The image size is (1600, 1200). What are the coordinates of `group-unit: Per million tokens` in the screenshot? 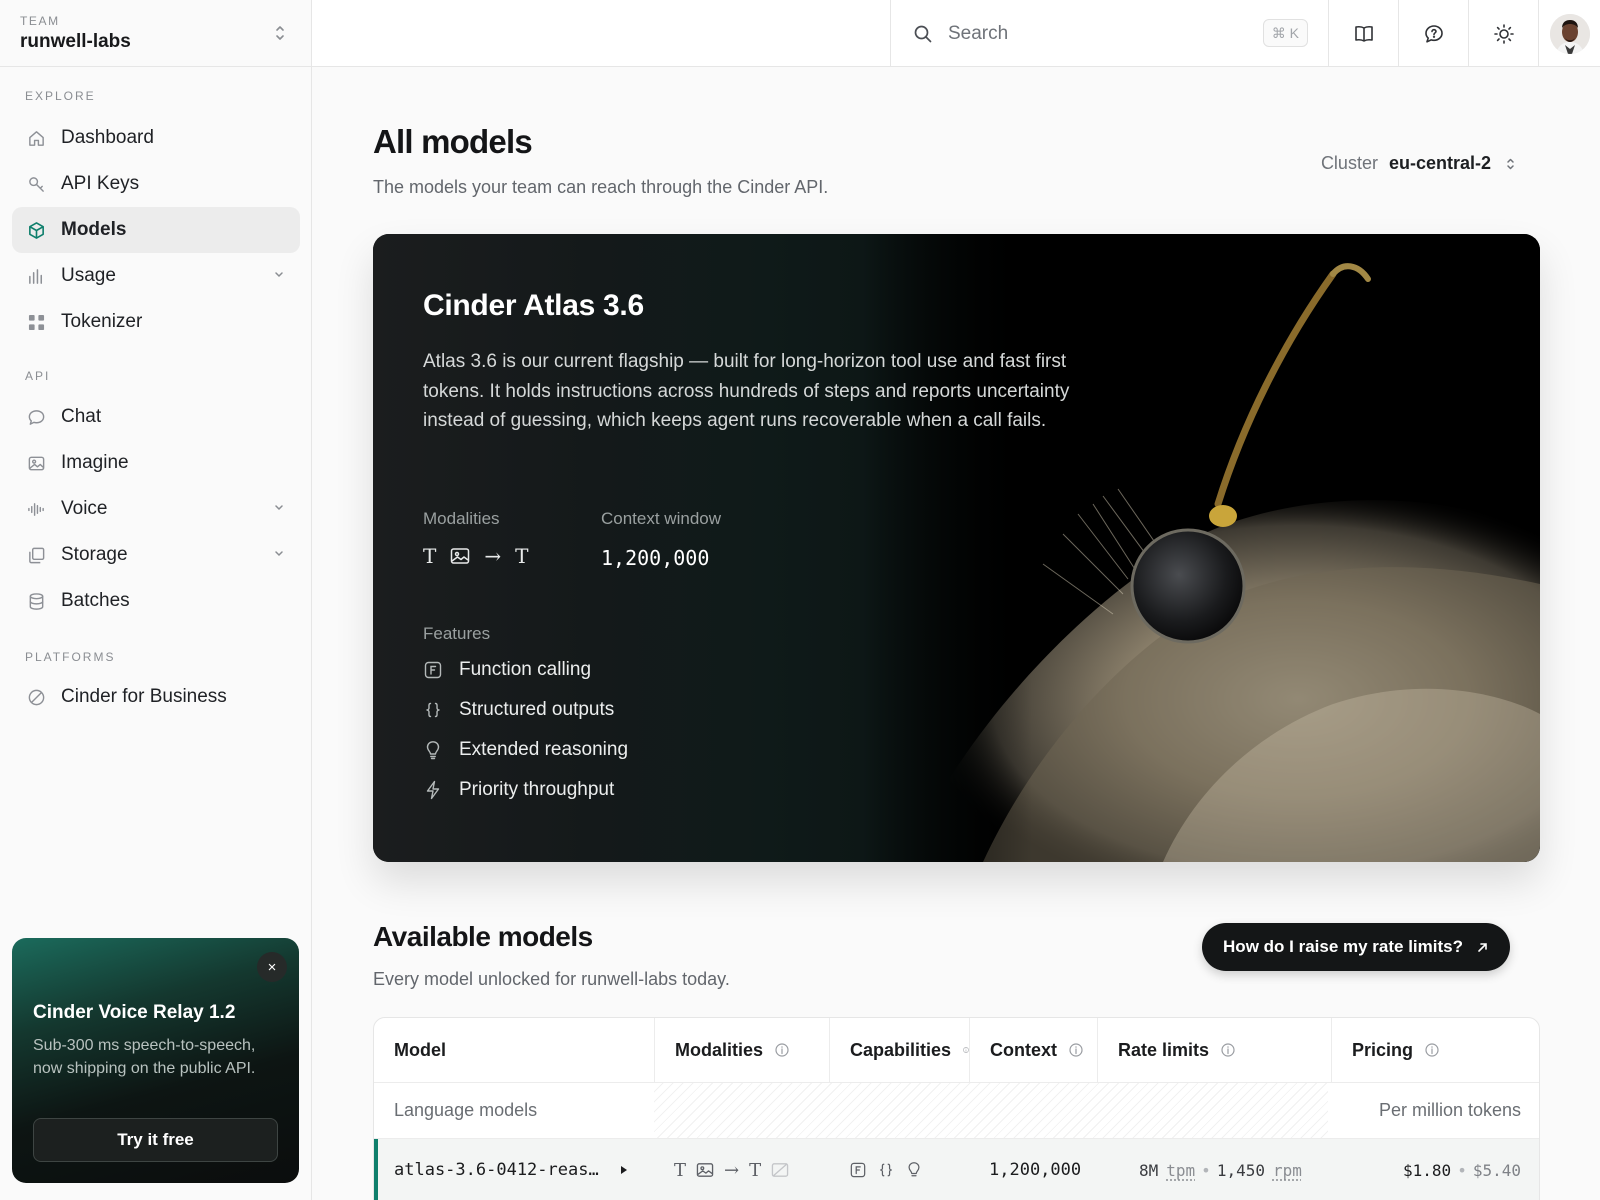 It's located at (1450, 1110).